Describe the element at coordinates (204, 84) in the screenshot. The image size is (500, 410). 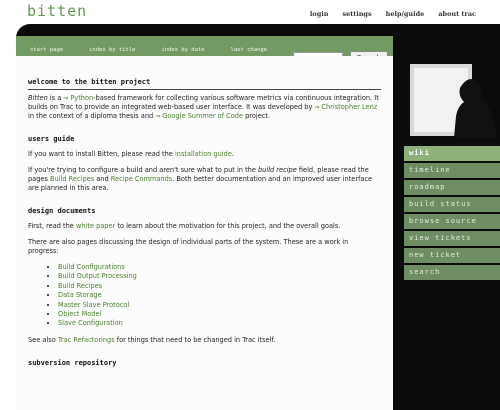
I see `welcome-heading: welcome to the bitten project` at that location.